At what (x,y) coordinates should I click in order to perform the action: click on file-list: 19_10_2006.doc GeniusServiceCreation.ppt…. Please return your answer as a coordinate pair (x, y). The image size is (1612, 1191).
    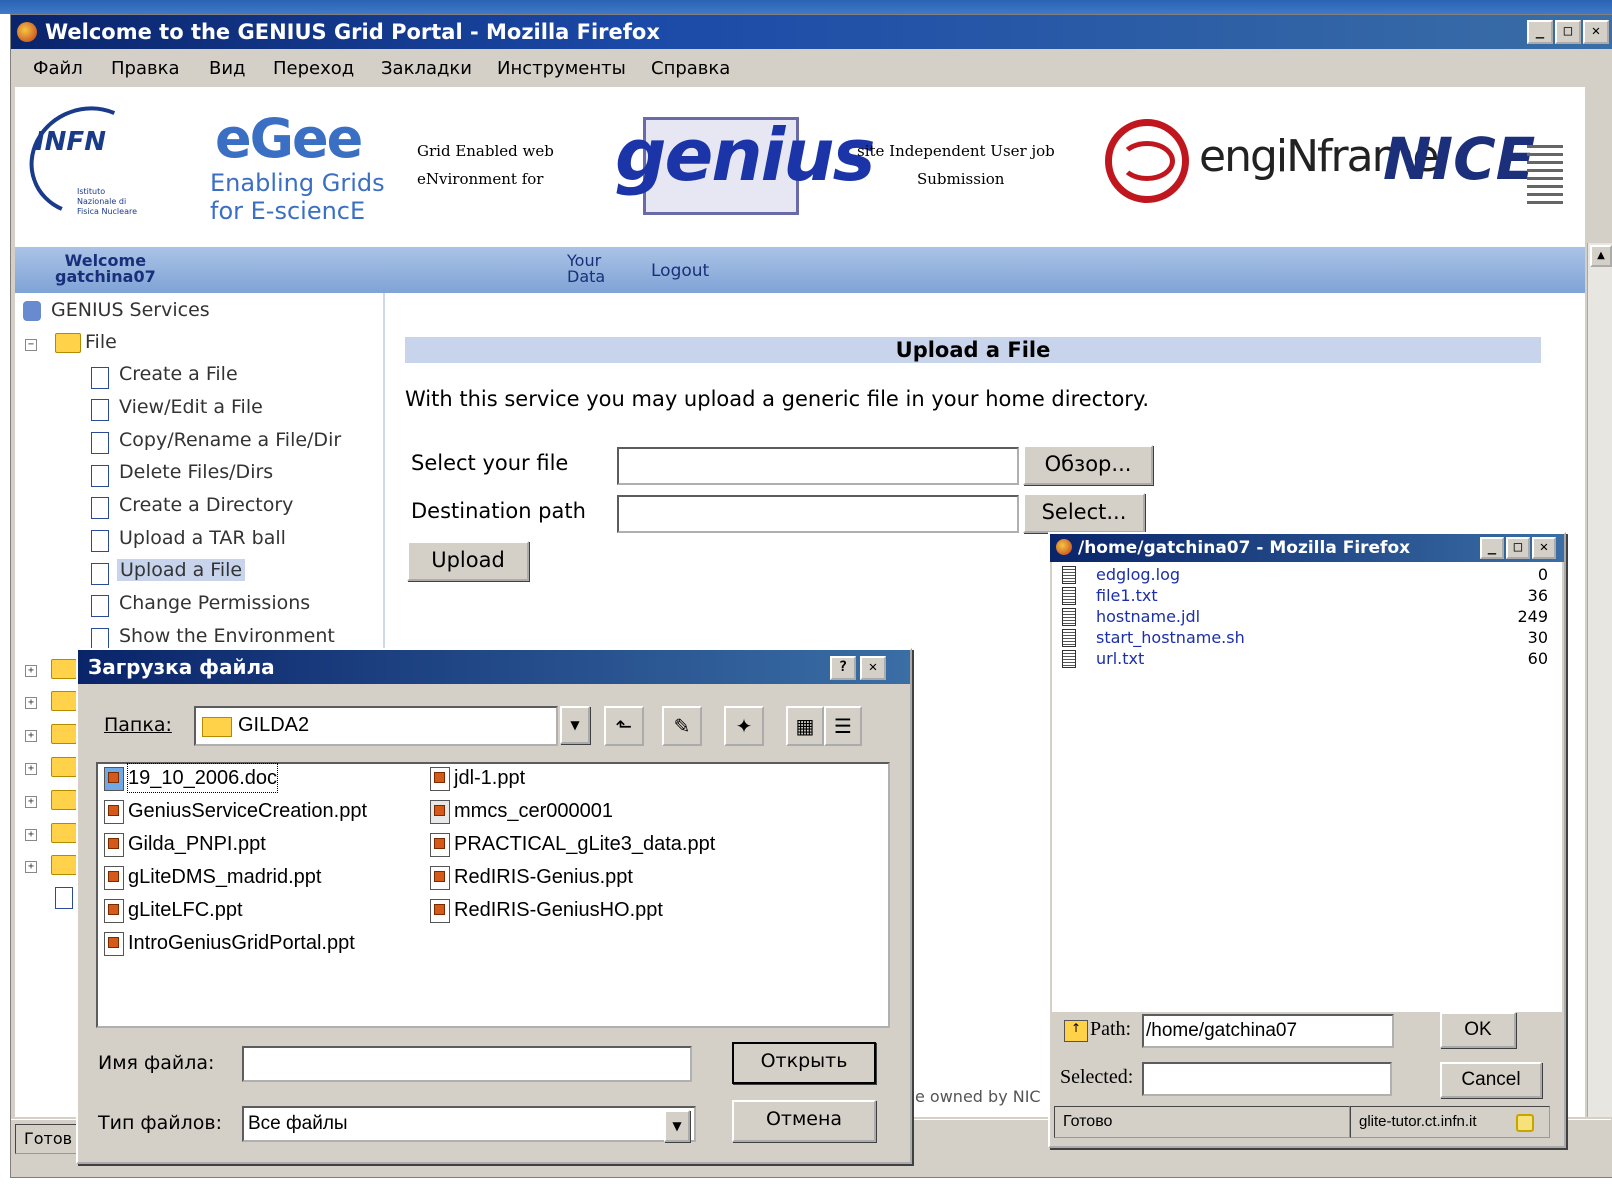
    Looking at the image, I should click on (493, 895).